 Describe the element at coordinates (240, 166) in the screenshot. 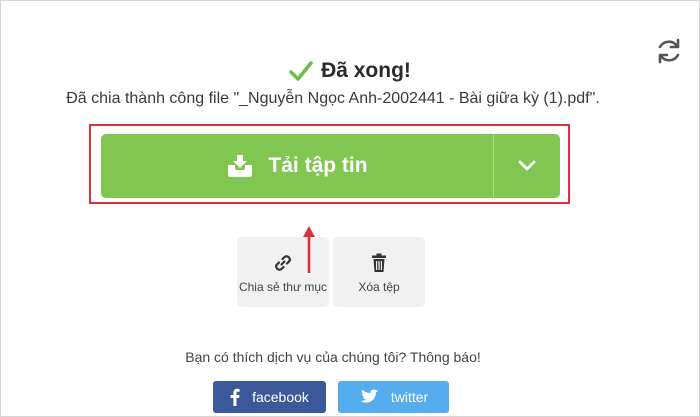

I see `download-tray-icon` at that location.